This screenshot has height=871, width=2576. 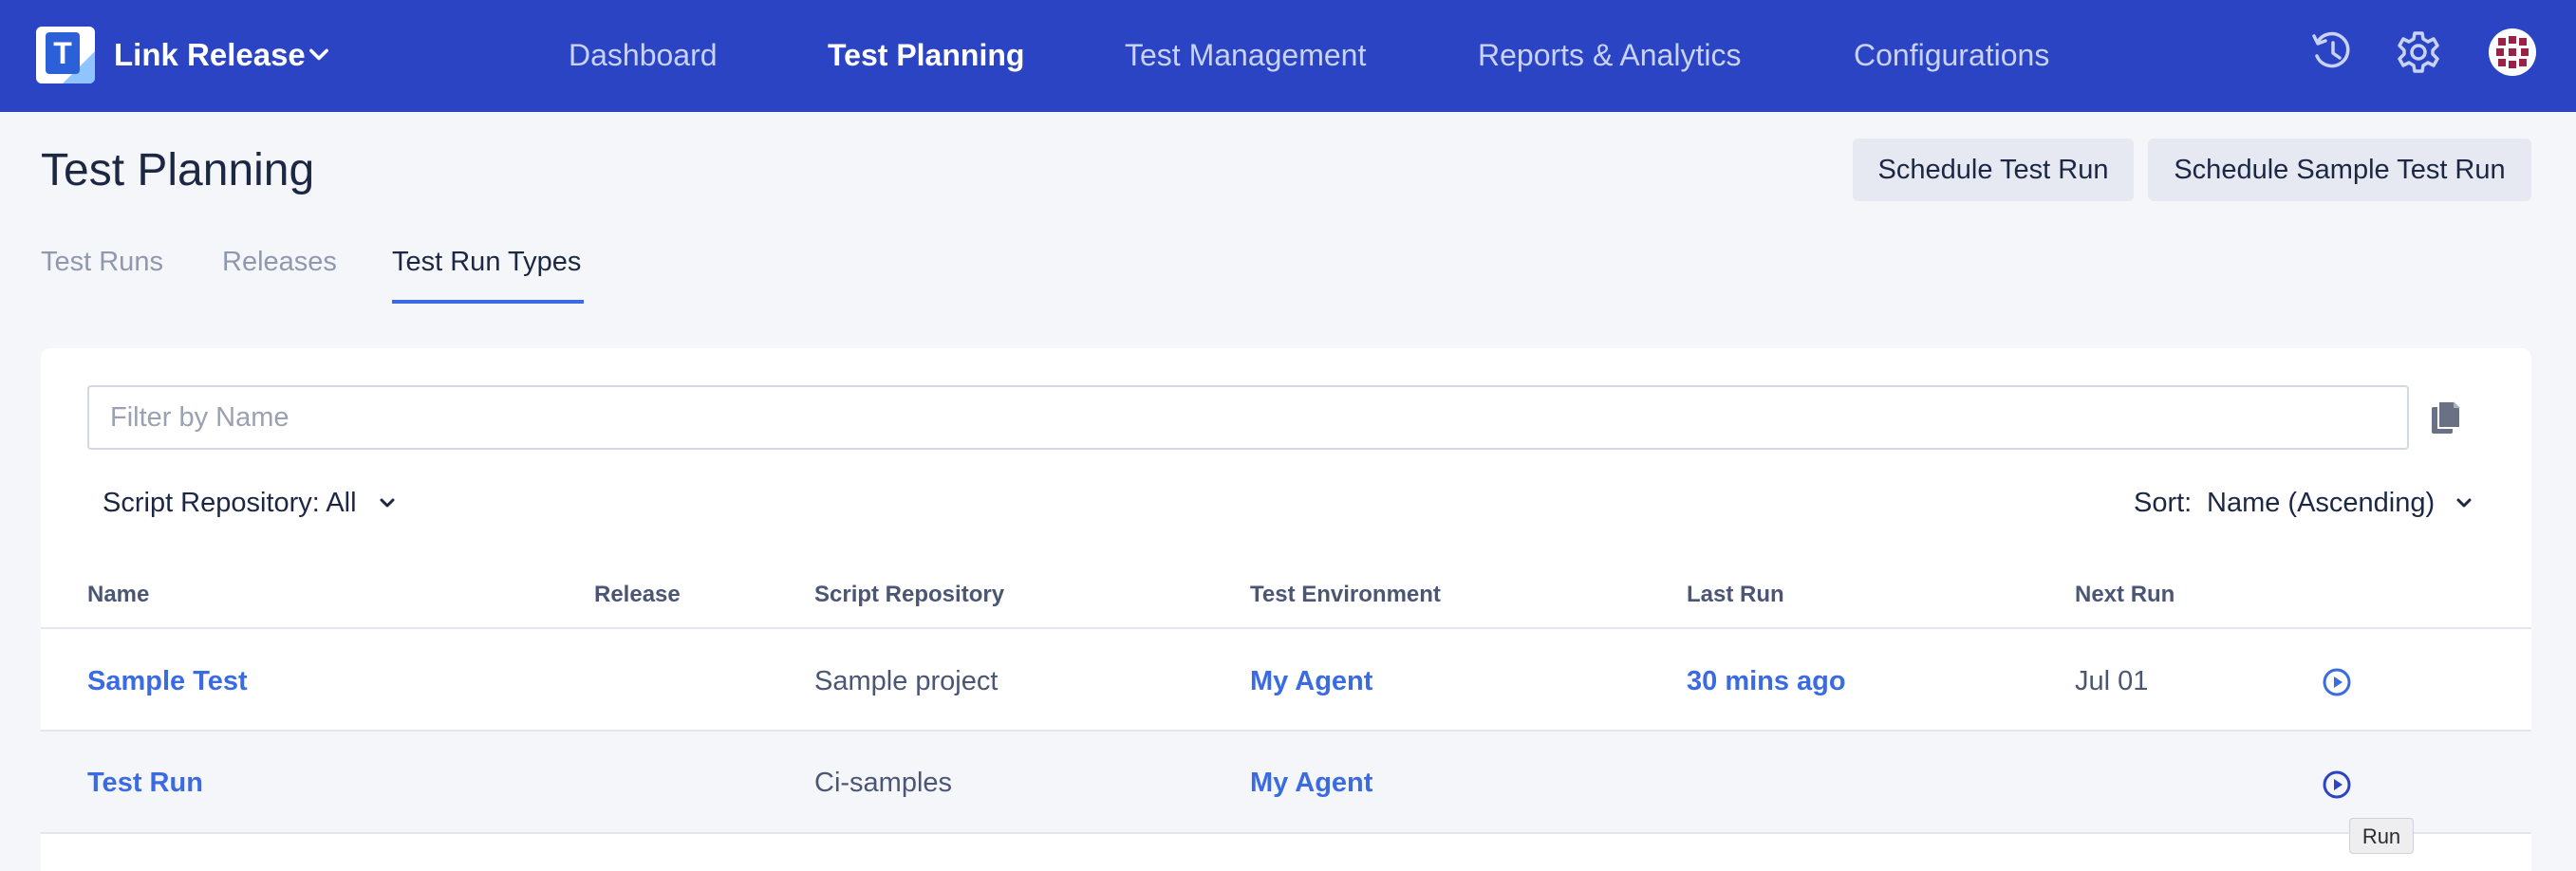 What do you see at coordinates (1736, 595) in the screenshot?
I see `column-header-last-run: Last Run` at bounding box center [1736, 595].